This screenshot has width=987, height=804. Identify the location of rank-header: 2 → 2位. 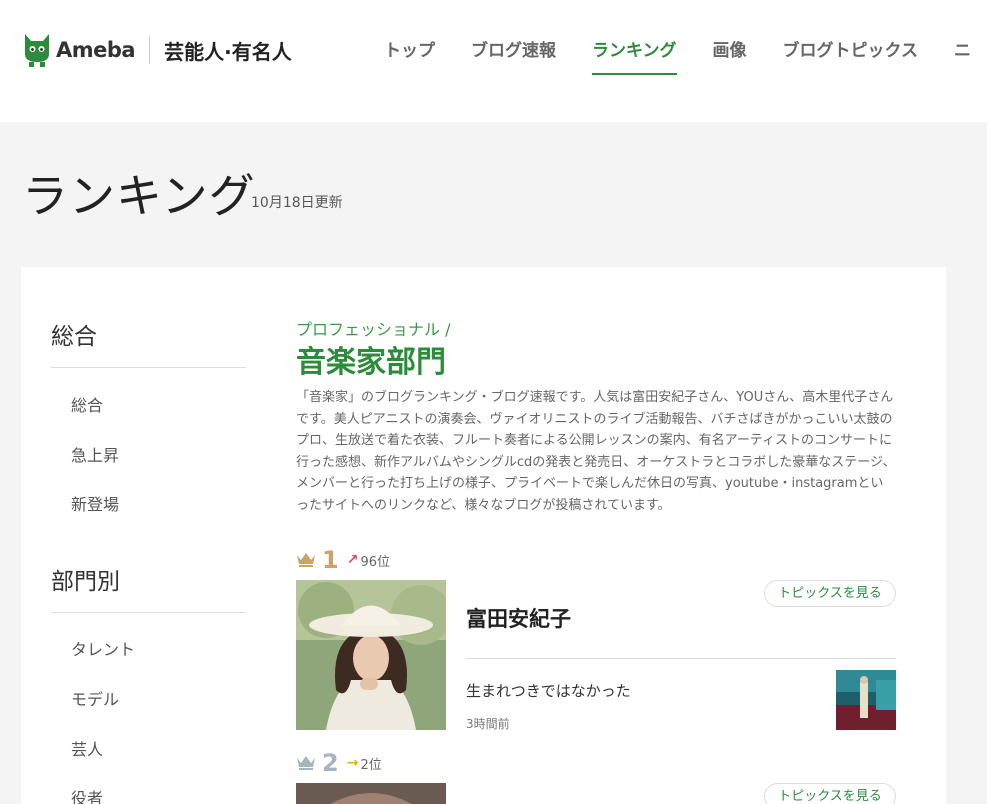
(339, 763).